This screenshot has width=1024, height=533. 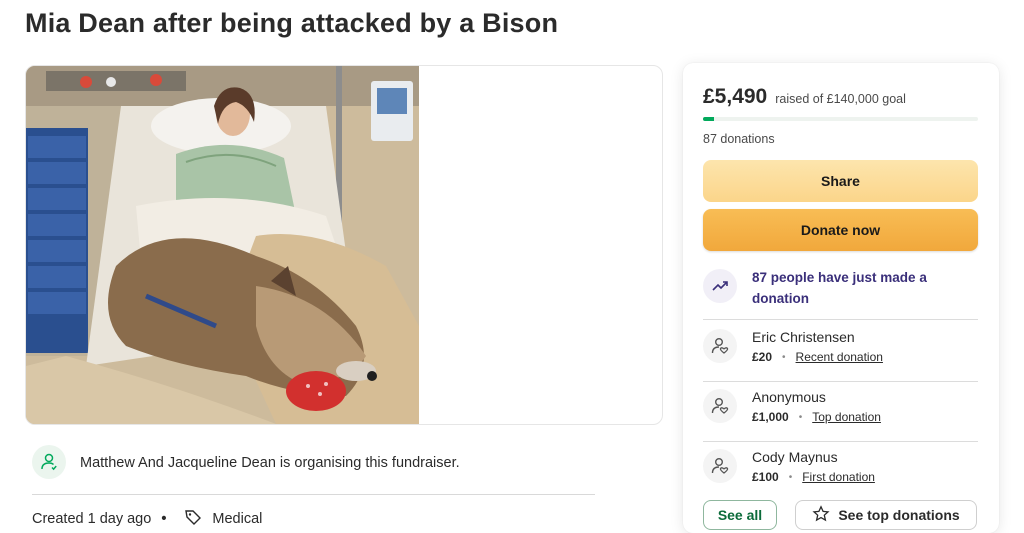 What do you see at coordinates (292, 23) in the screenshot?
I see `page-title: Mia Dean after being attacked by a Bison` at bounding box center [292, 23].